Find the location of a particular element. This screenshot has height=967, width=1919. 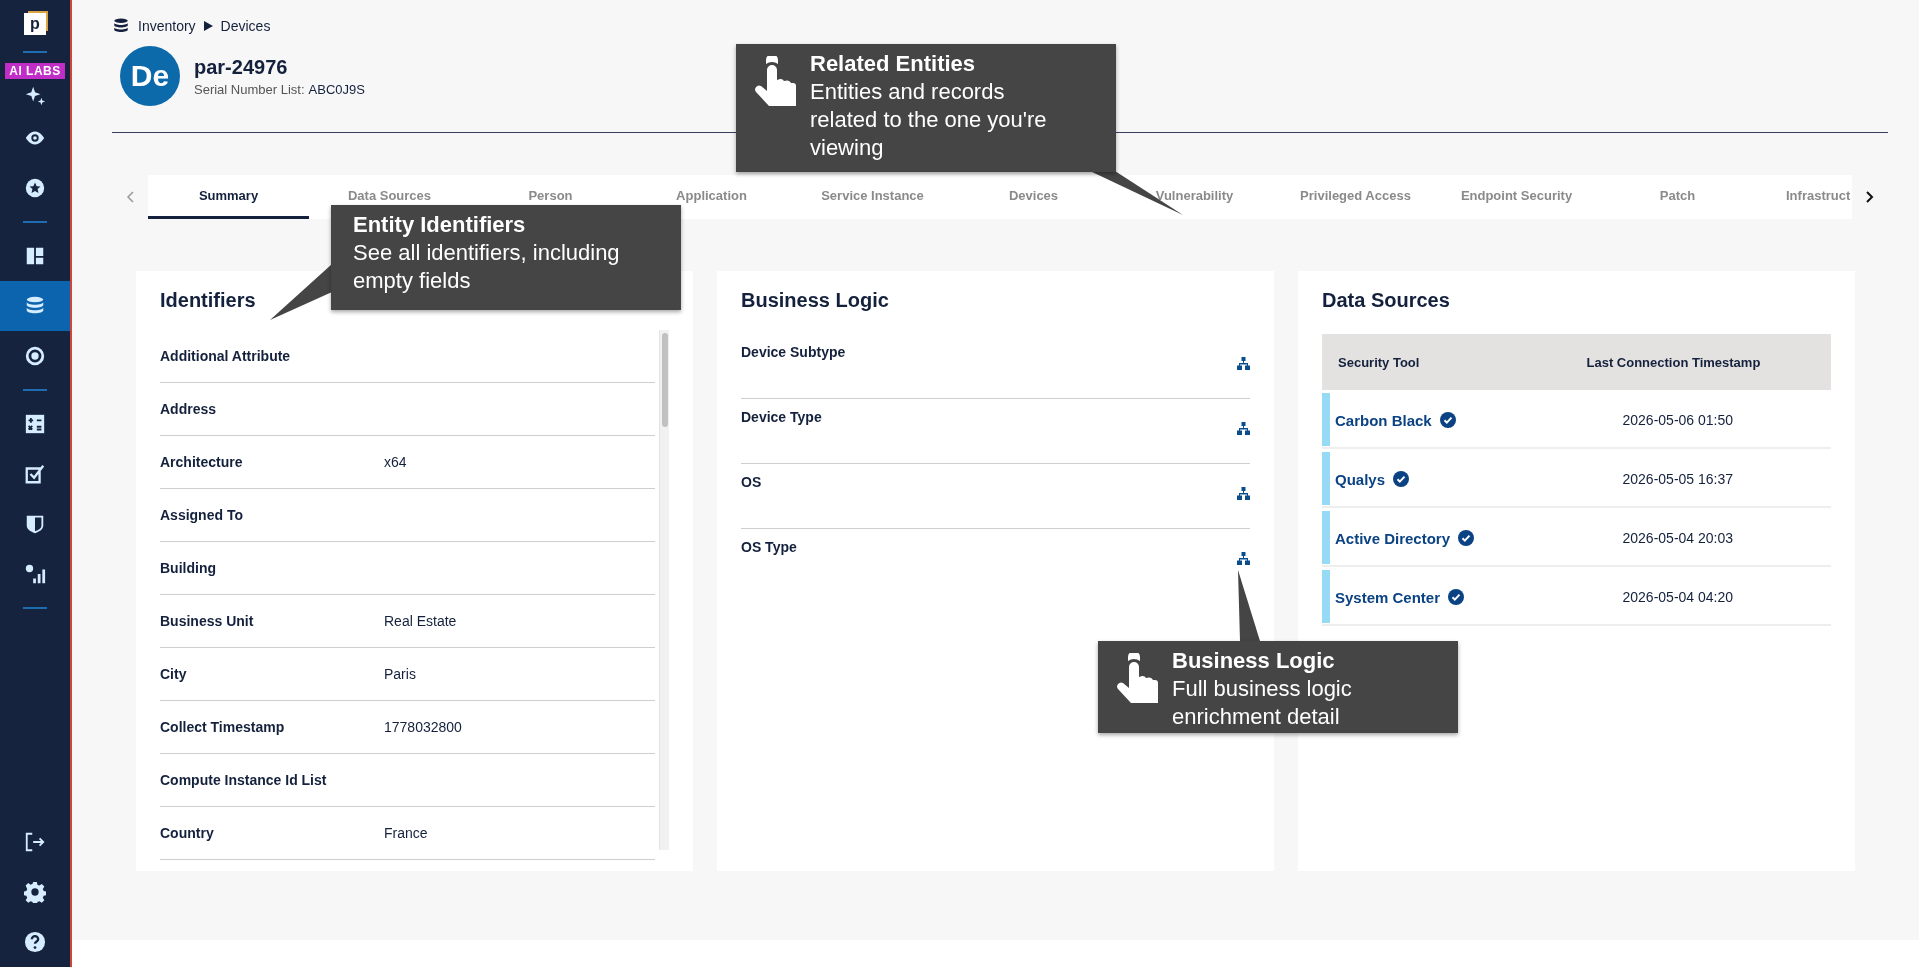

table-cell-text: 2026-05-04 04:20 is located at coordinates (1678, 597).